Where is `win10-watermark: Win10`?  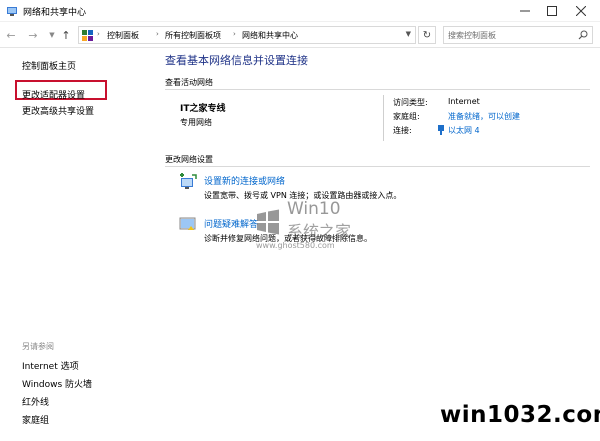 win10-watermark: Win10 is located at coordinates (314, 209).